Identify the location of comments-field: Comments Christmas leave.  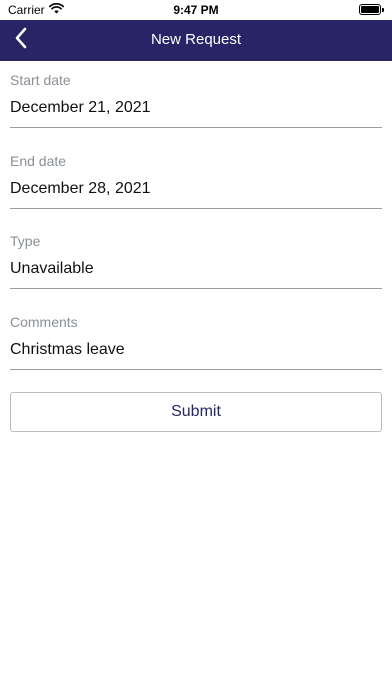
(196, 343).